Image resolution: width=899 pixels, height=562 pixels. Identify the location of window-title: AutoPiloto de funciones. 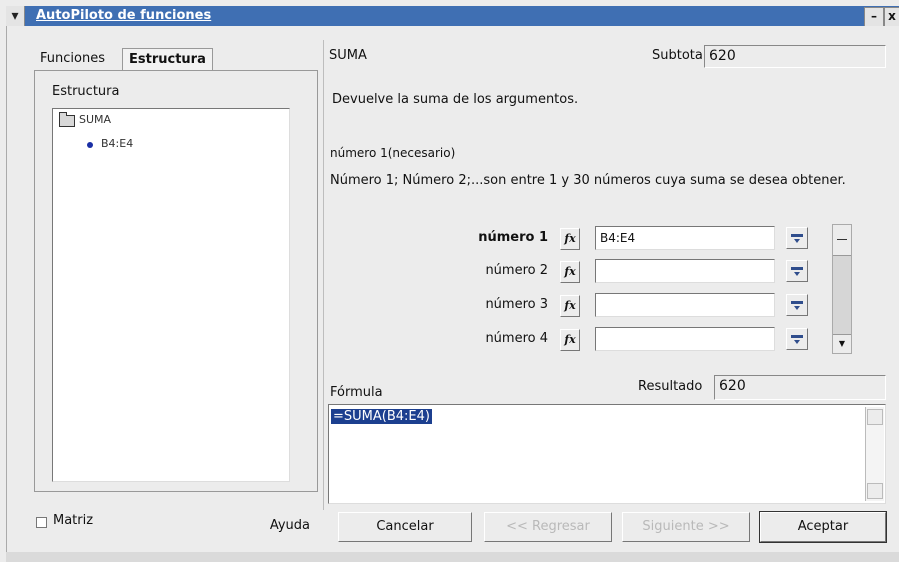
(124, 15).